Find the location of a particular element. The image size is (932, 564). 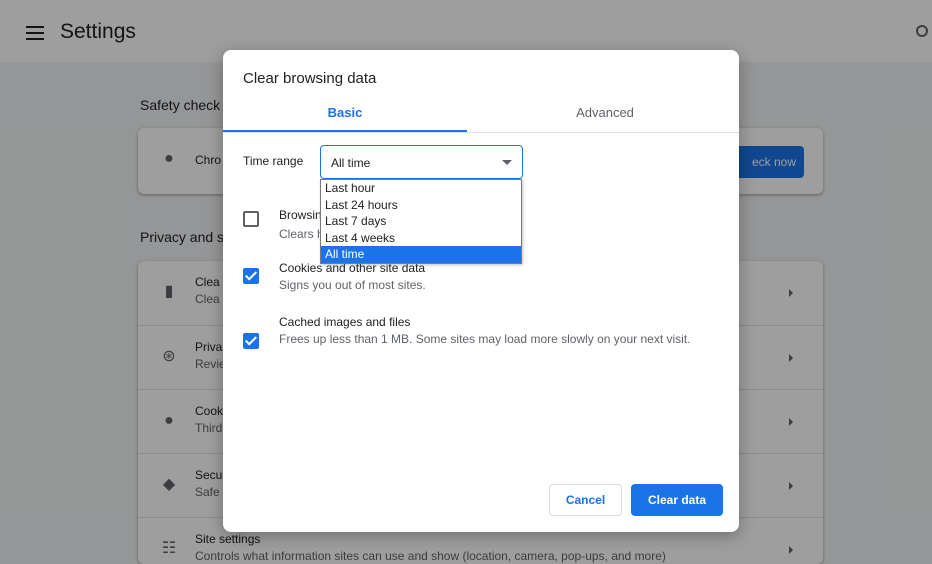

cancel-button: Cancel is located at coordinates (585, 500).